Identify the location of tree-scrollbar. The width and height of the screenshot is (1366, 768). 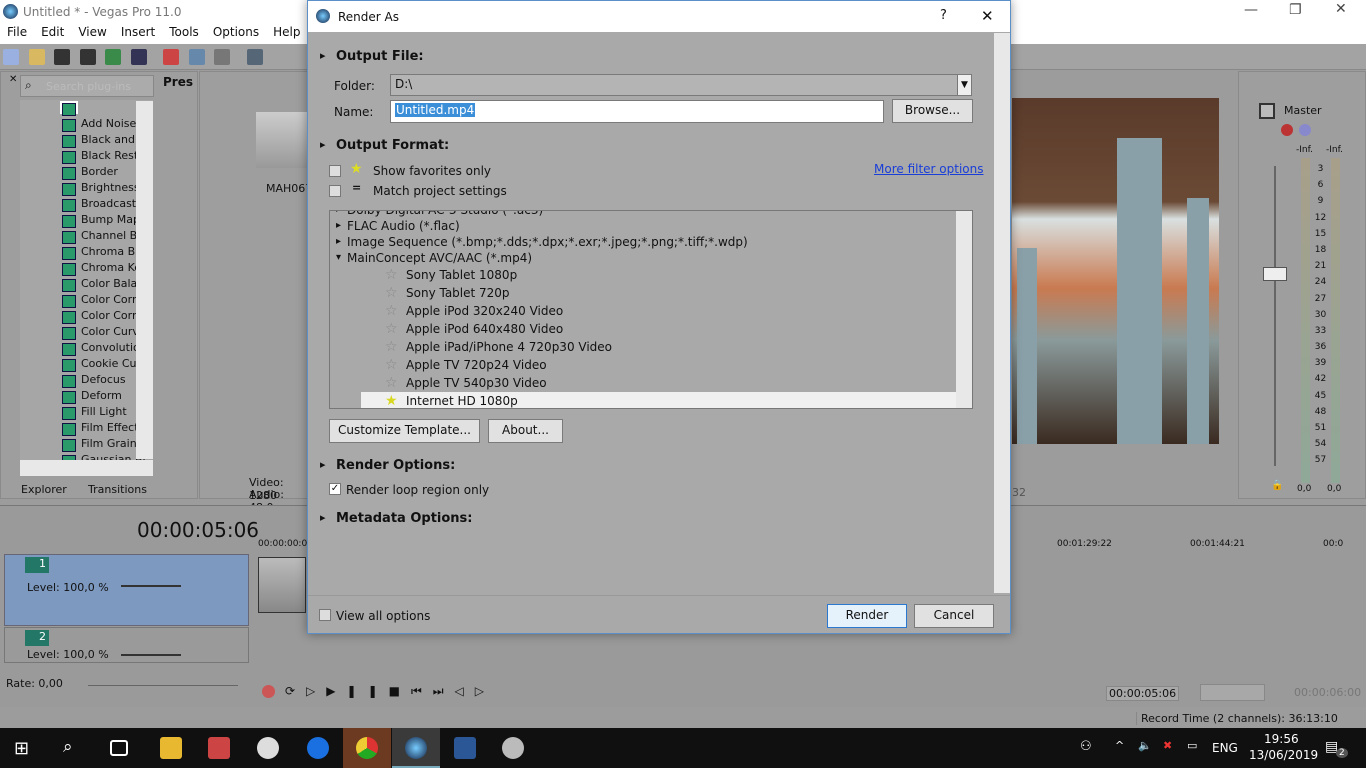
(144, 280).